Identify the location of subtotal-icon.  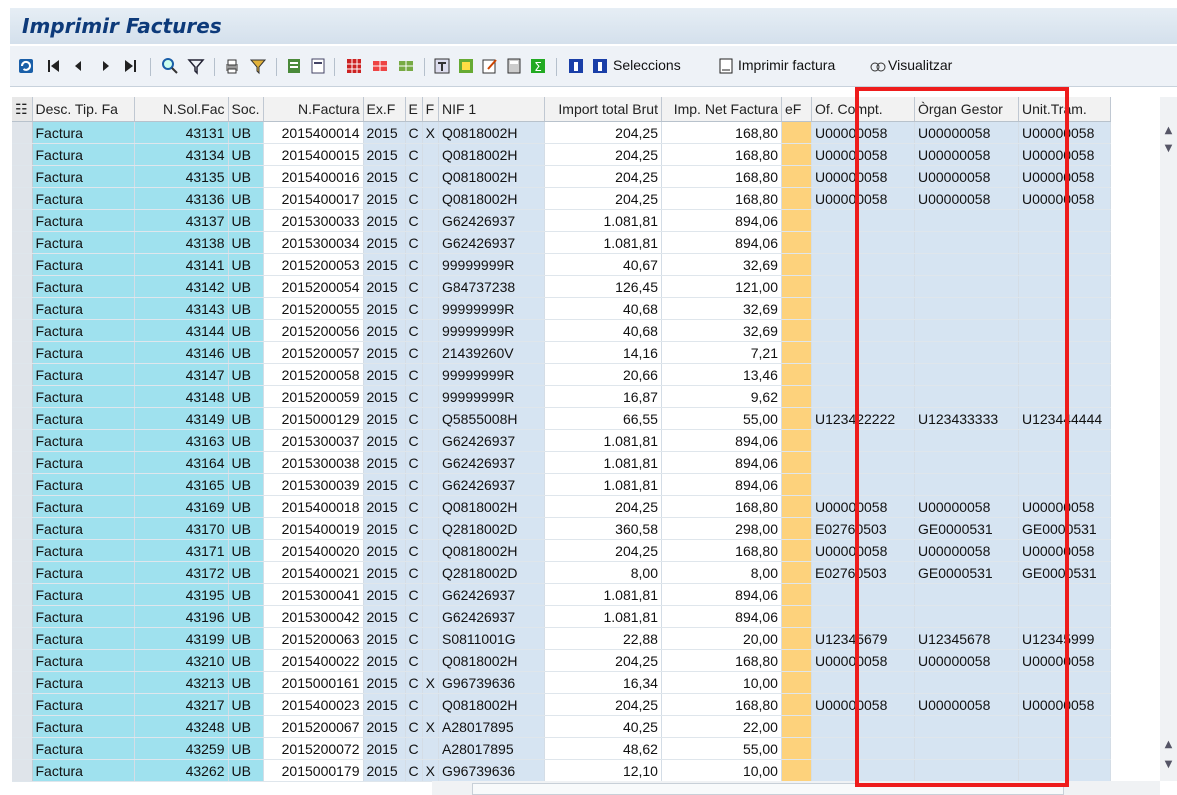
(442, 66).